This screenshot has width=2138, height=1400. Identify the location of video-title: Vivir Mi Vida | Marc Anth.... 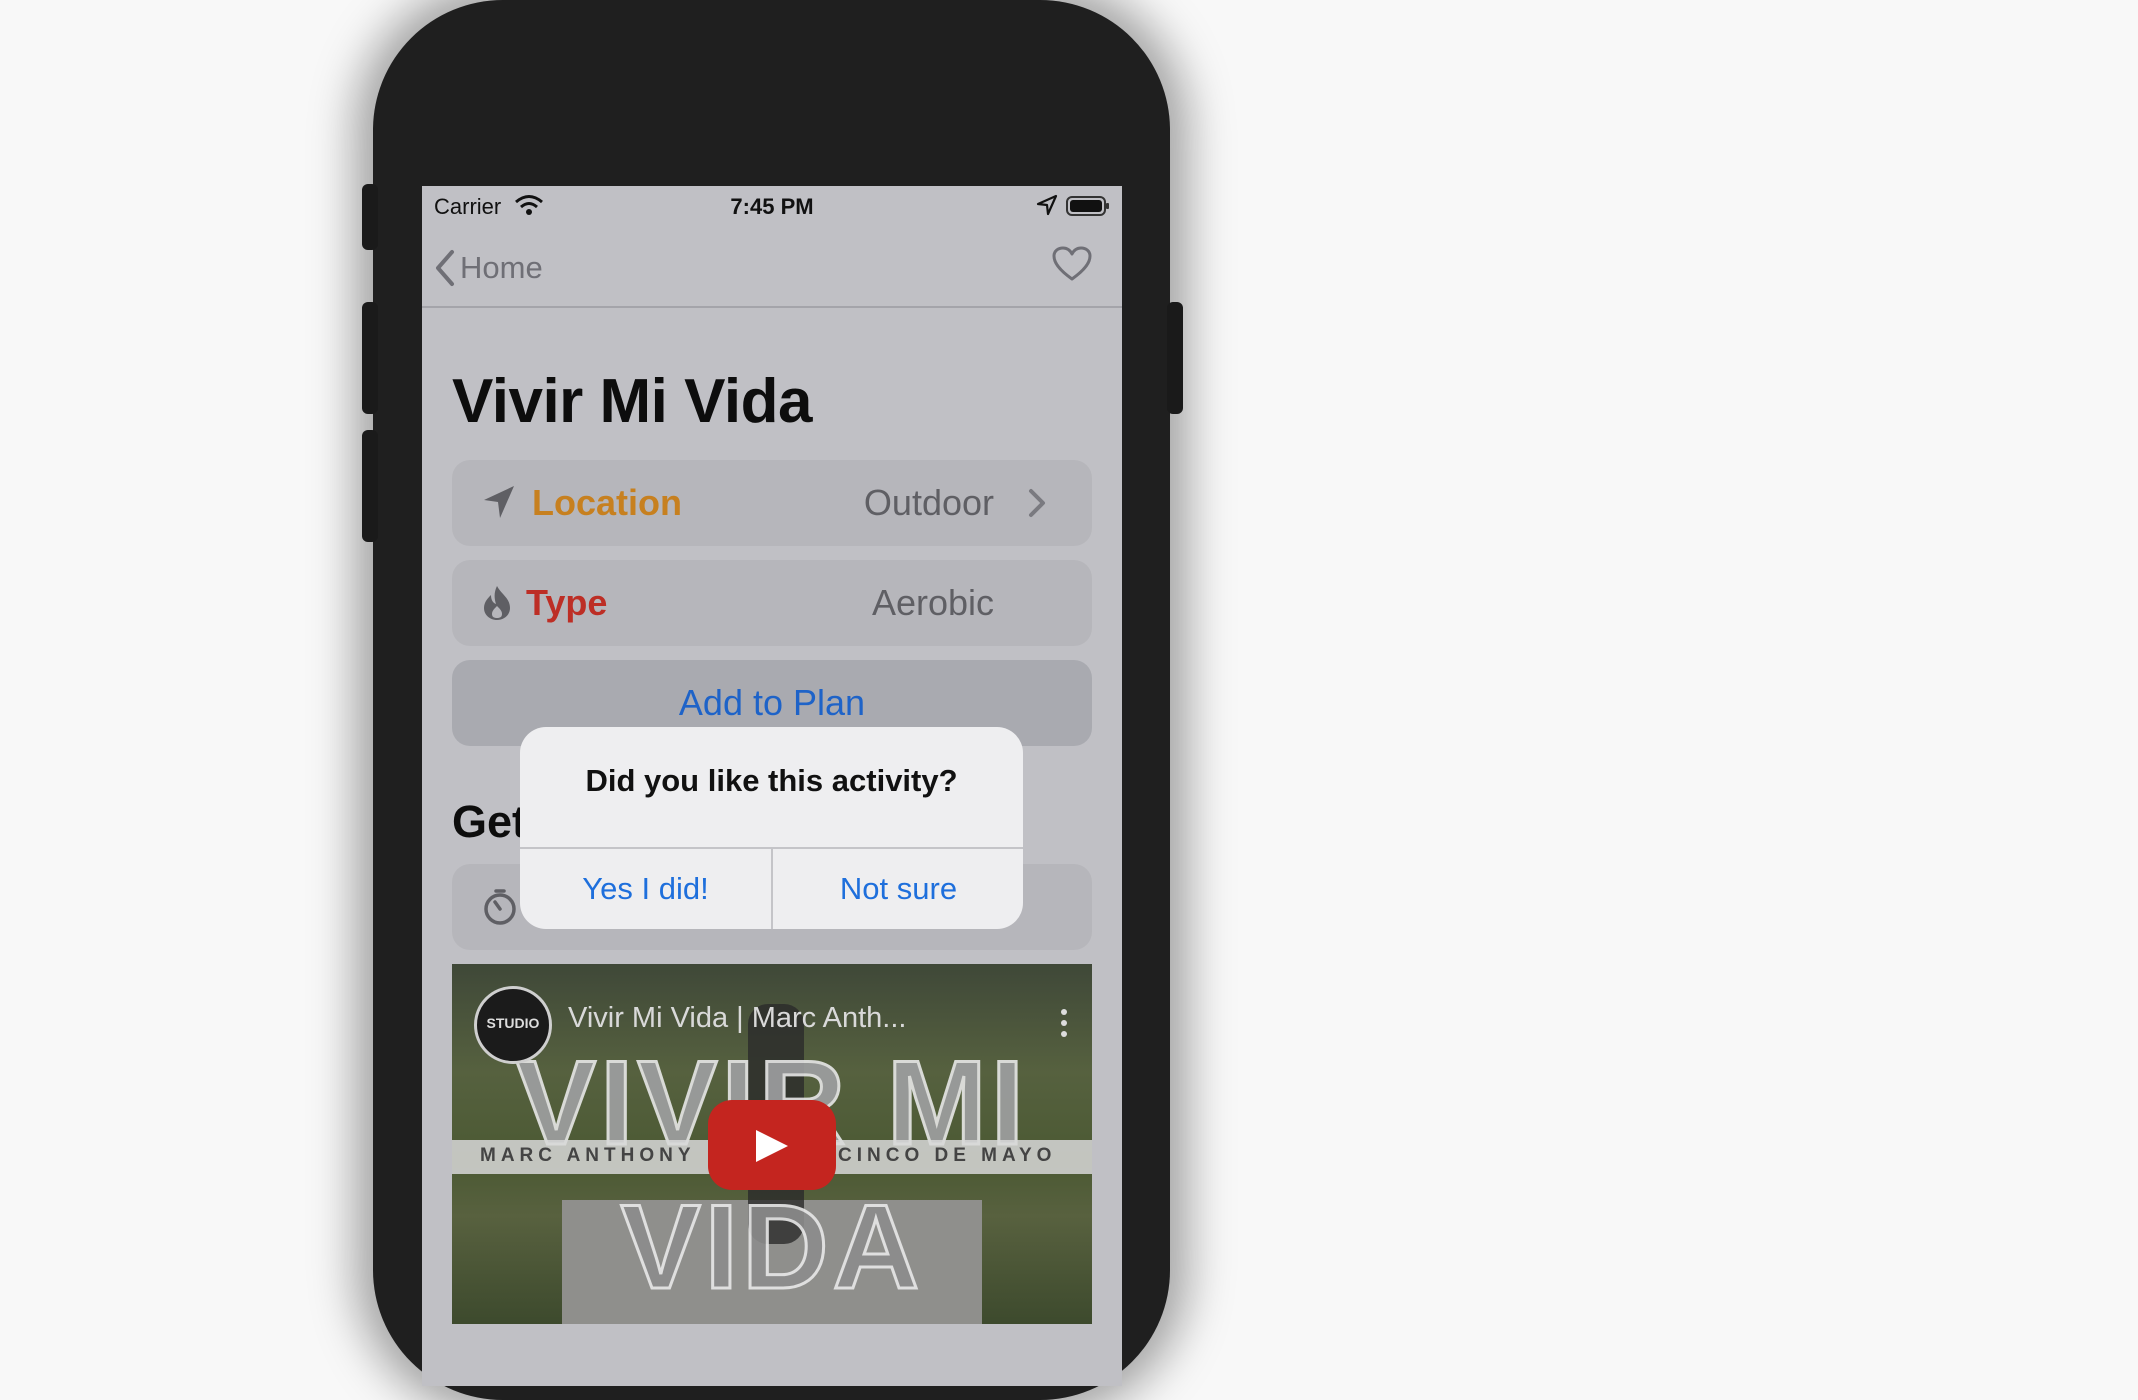
(737, 1018).